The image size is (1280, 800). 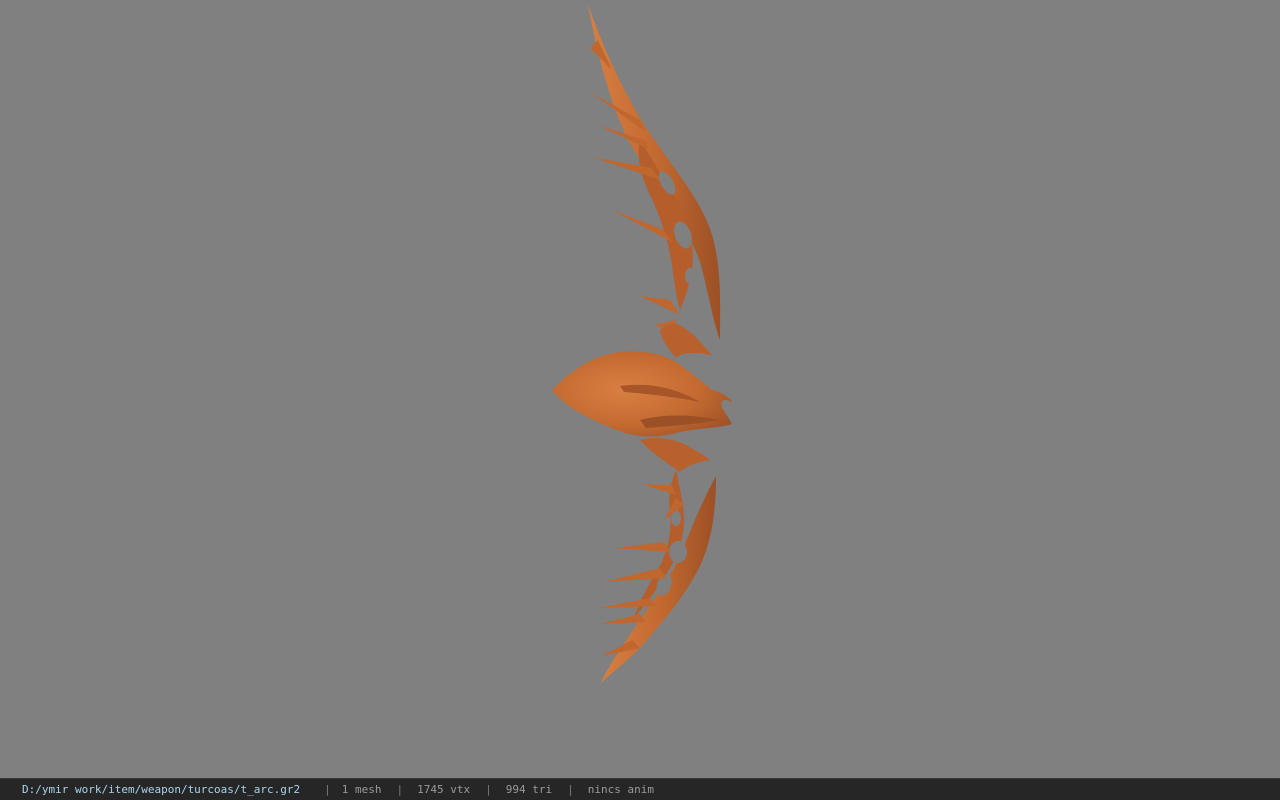 I want to click on triangle-count: 994 tri, so click(x=529, y=789).